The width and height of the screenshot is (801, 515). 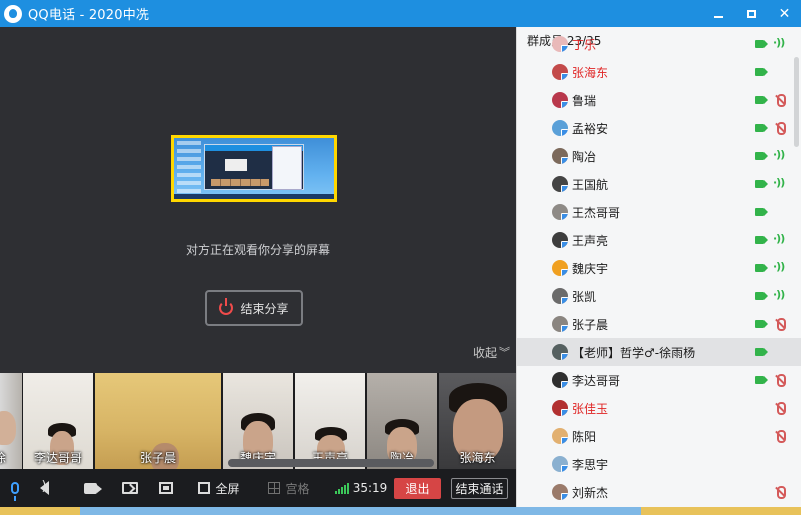 I want to click on screen-share-icon, so click(x=130, y=488).